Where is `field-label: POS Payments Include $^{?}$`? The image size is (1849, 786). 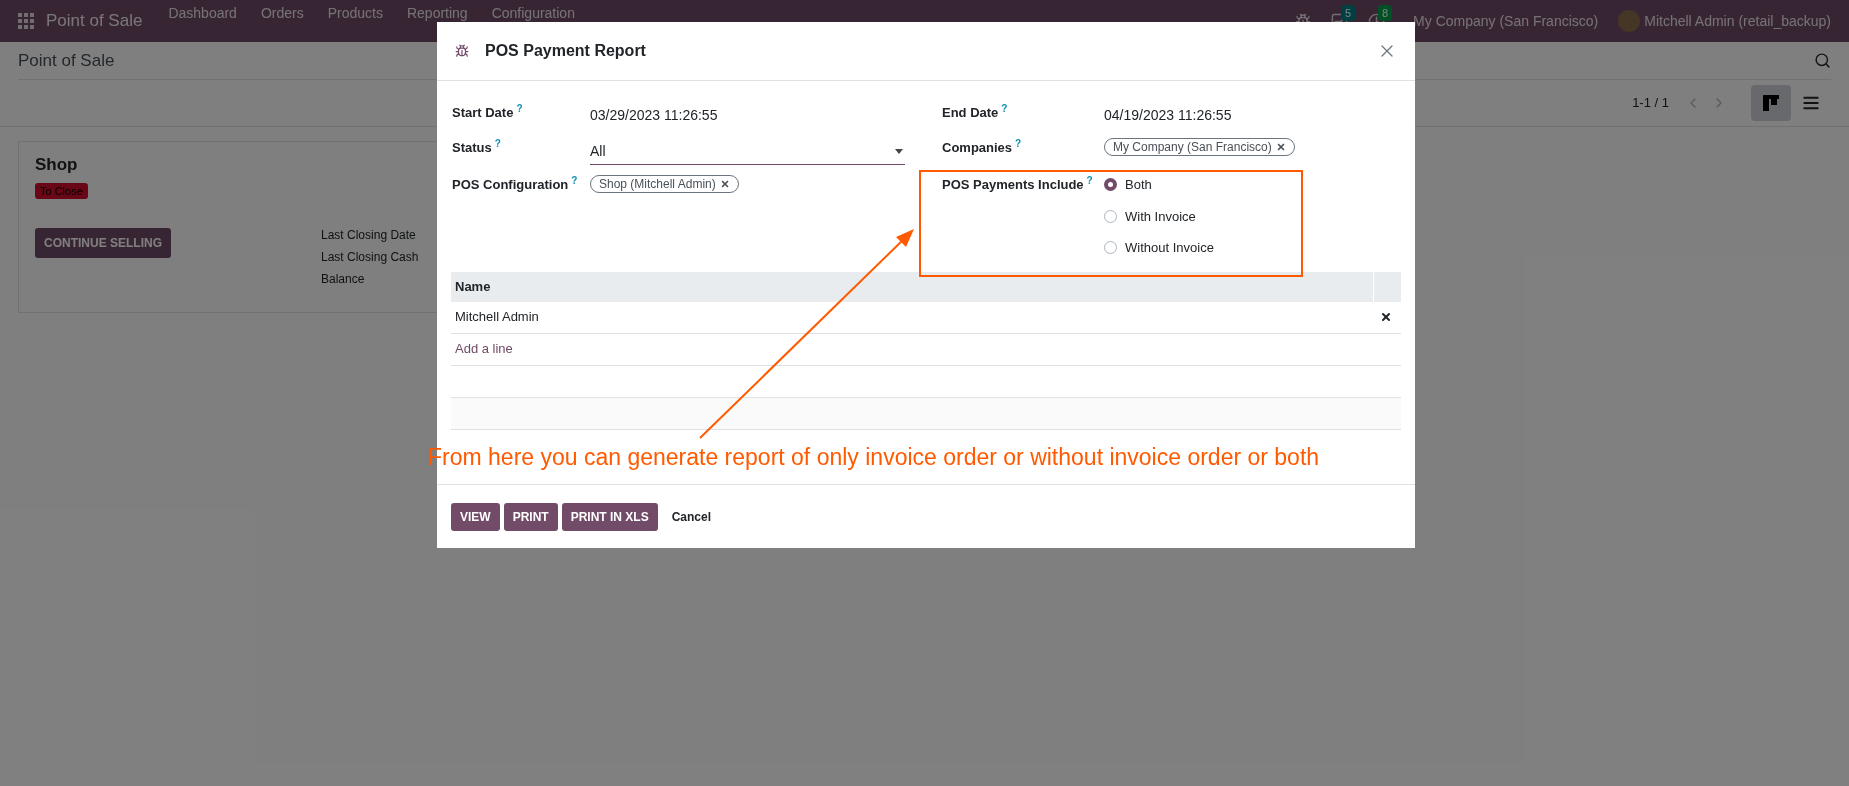 field-label: POS Payments Include $^{?}$ is located at coordinates (1018, 184).